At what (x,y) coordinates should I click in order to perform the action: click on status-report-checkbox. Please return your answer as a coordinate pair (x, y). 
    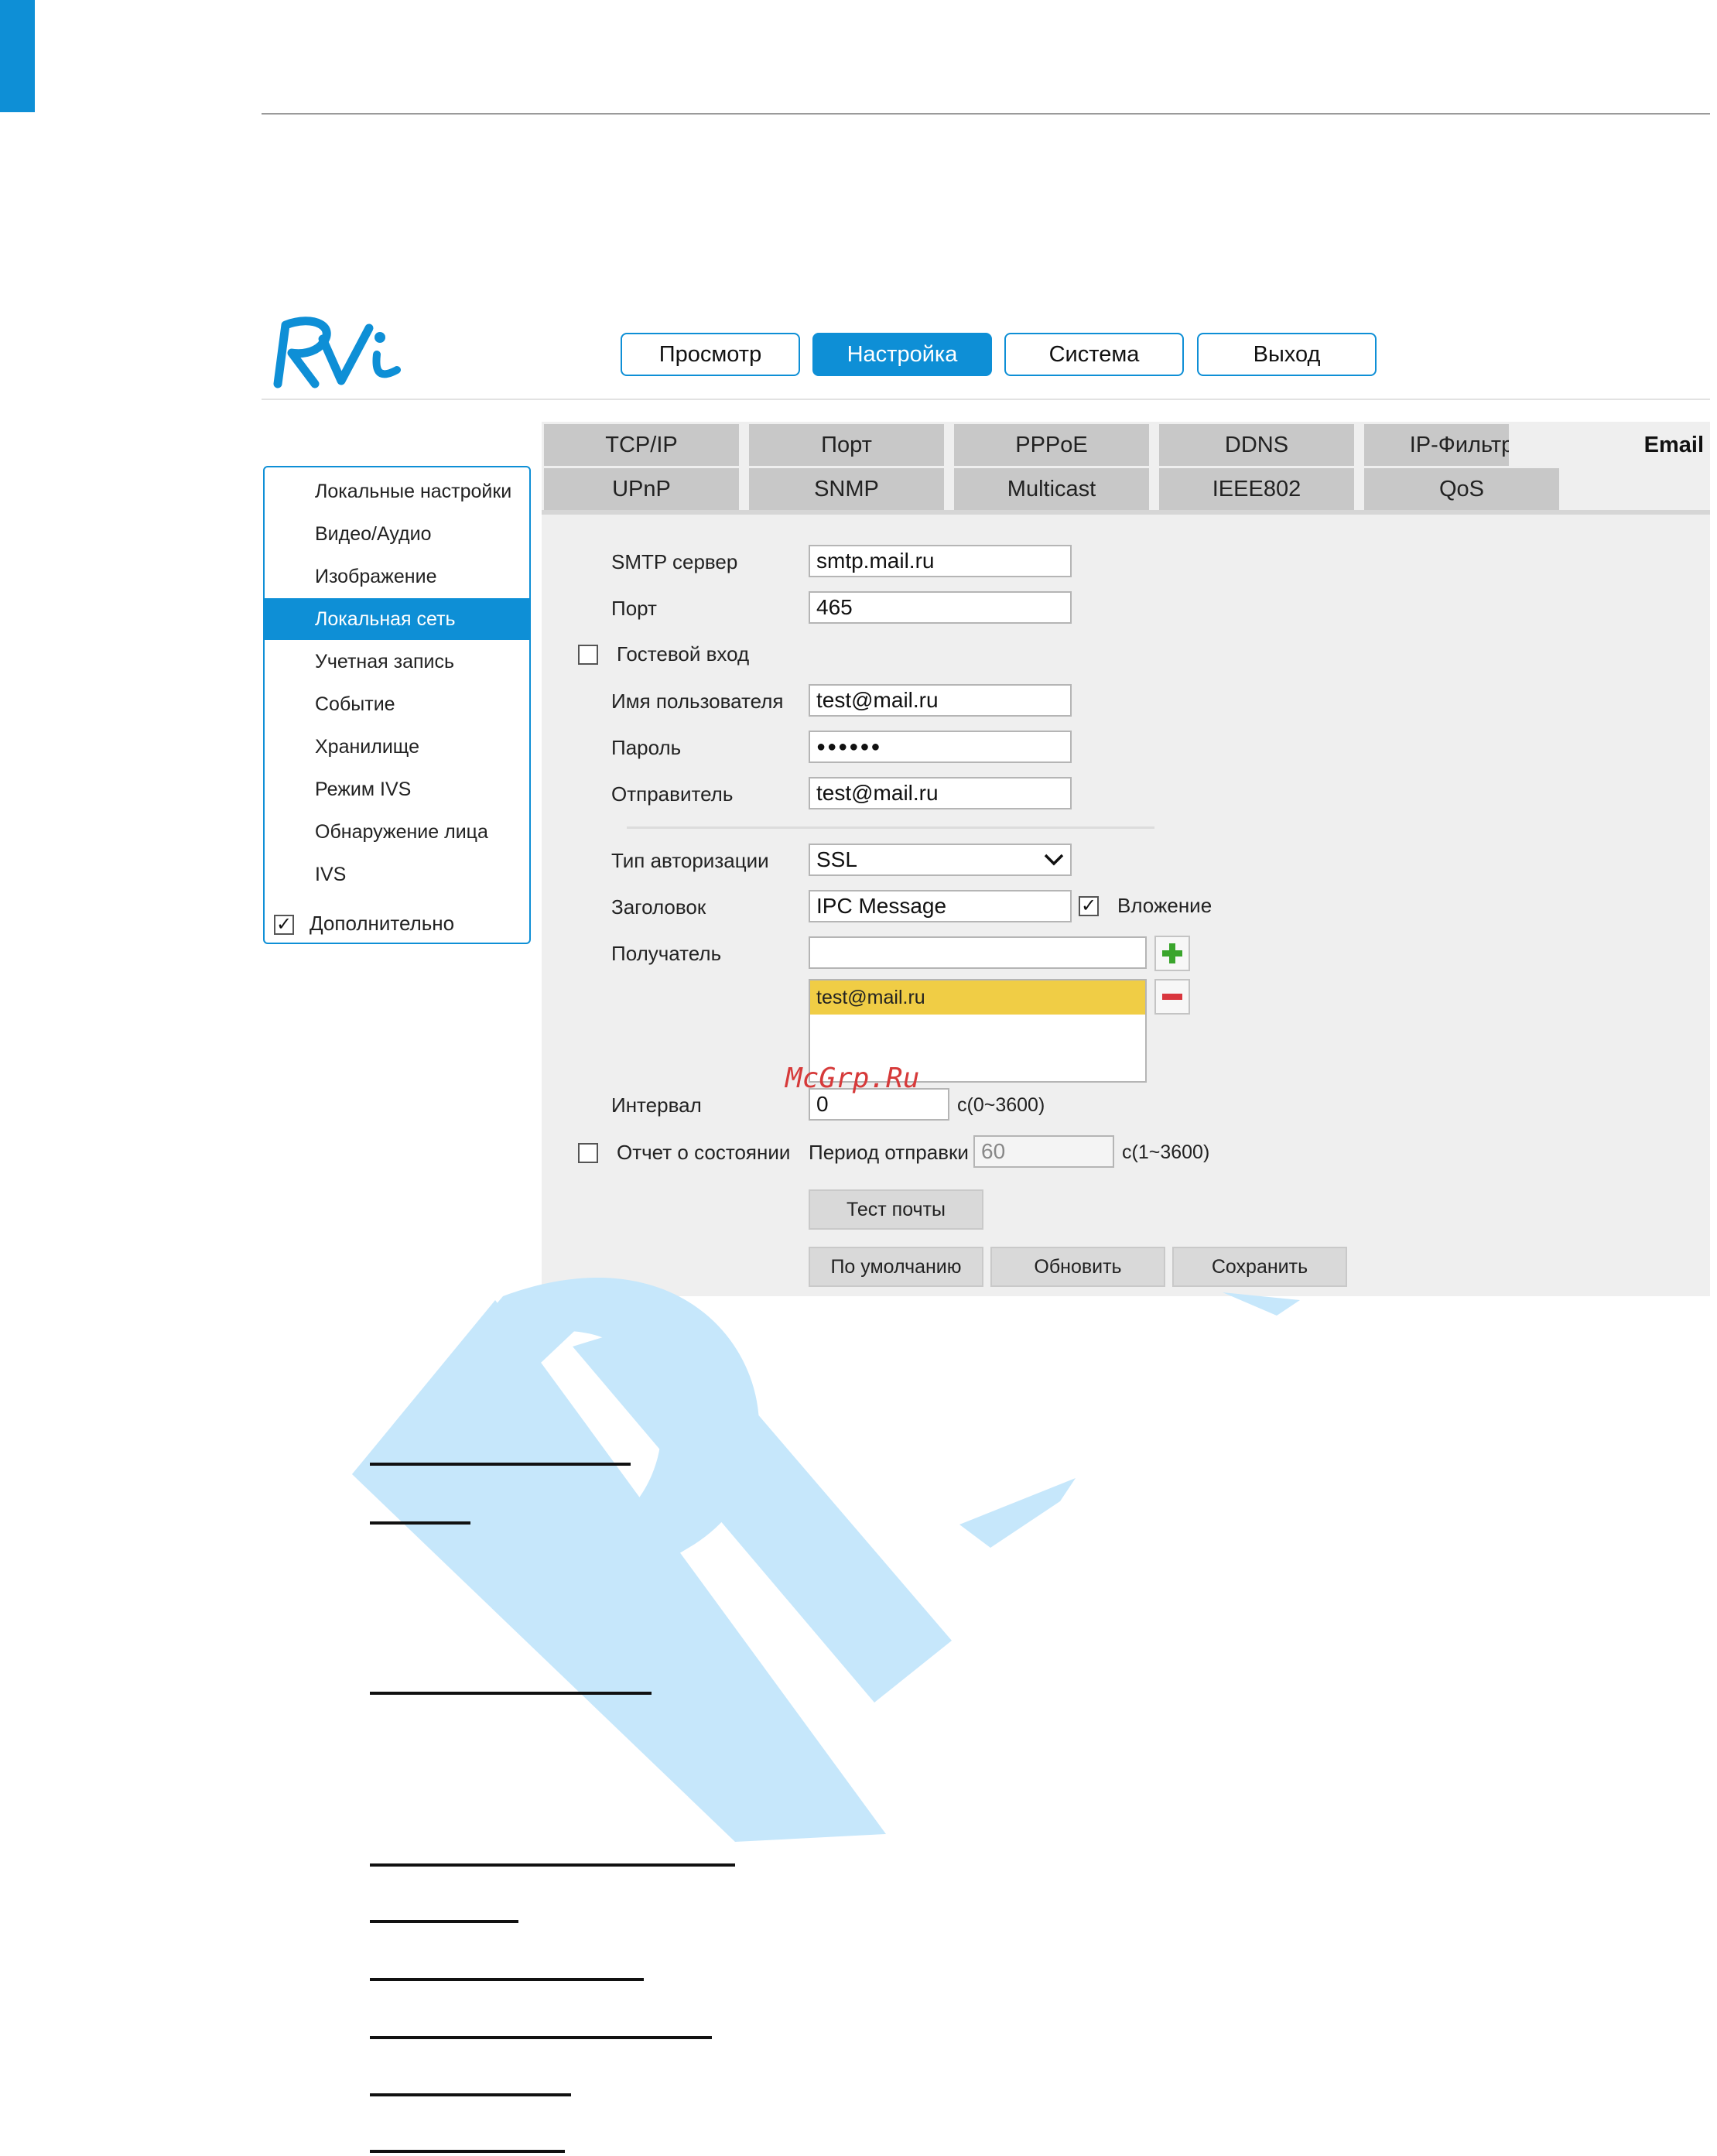
    Looking at the image, I should click on (588, 1153).